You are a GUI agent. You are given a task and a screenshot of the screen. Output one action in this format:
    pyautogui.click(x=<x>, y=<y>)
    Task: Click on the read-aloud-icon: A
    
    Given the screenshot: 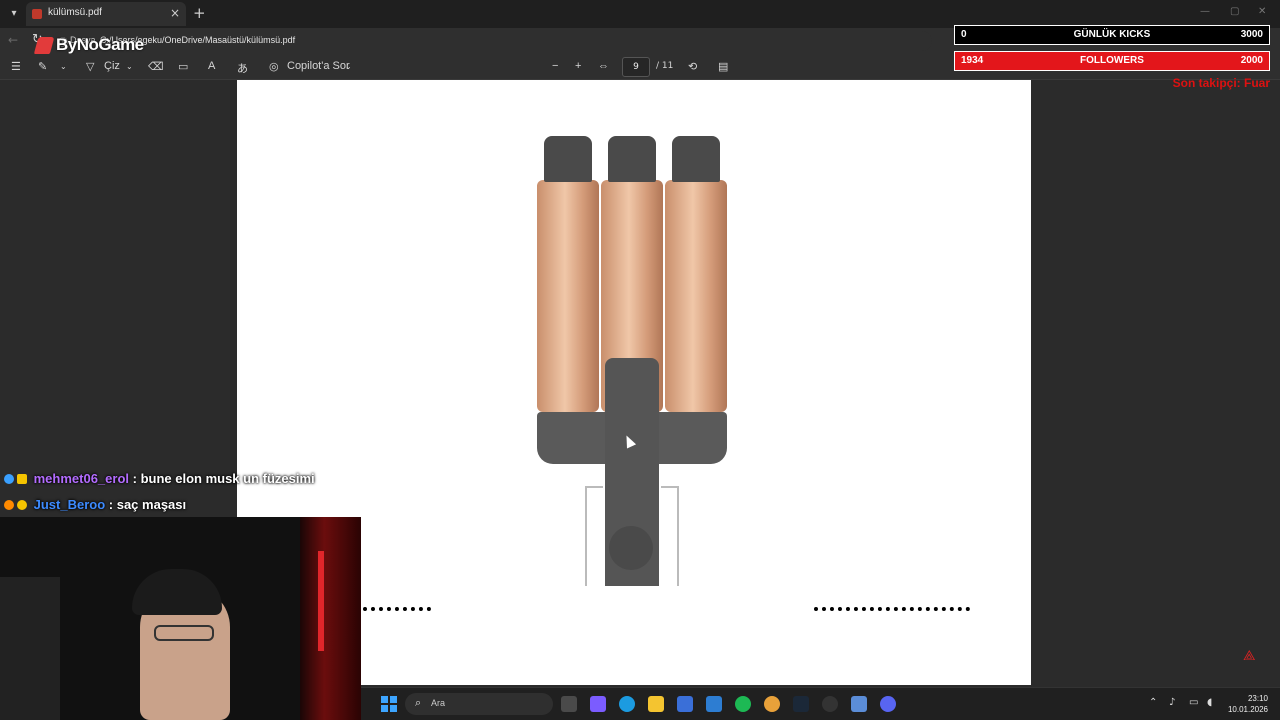 What is the action you would take?
    pyautogui.click(x=211, y=66)
    